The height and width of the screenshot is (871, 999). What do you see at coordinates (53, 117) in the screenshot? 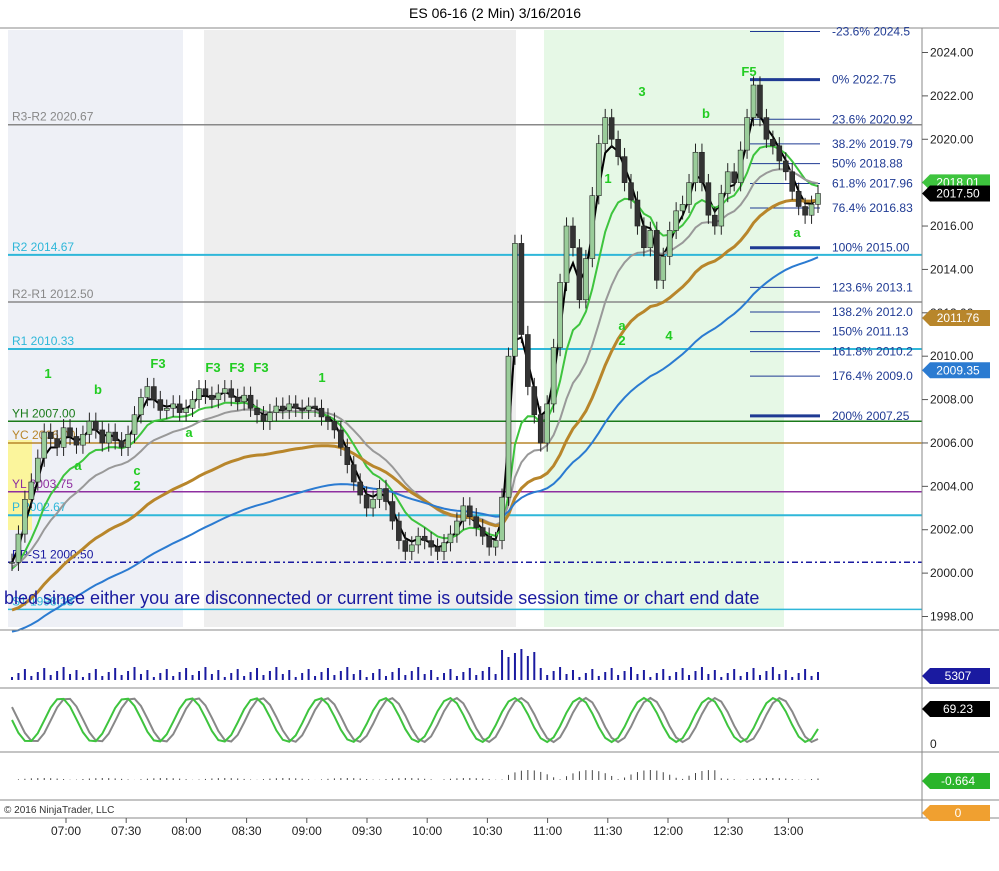
I see `pivot-label: R3-R2 2020.67` at bounding box center [53, 117].